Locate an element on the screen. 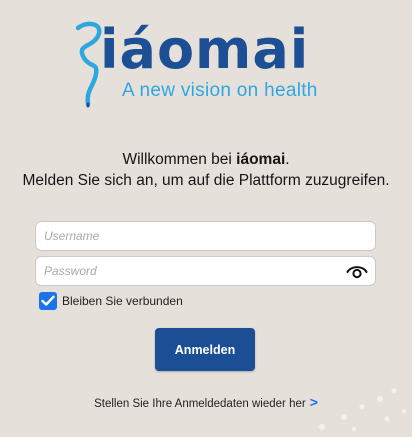 Image resolution: width=412 pixels, height=437 pixels. brand-logo: iáomai A new vision on health is located at coordinates (209, 63).